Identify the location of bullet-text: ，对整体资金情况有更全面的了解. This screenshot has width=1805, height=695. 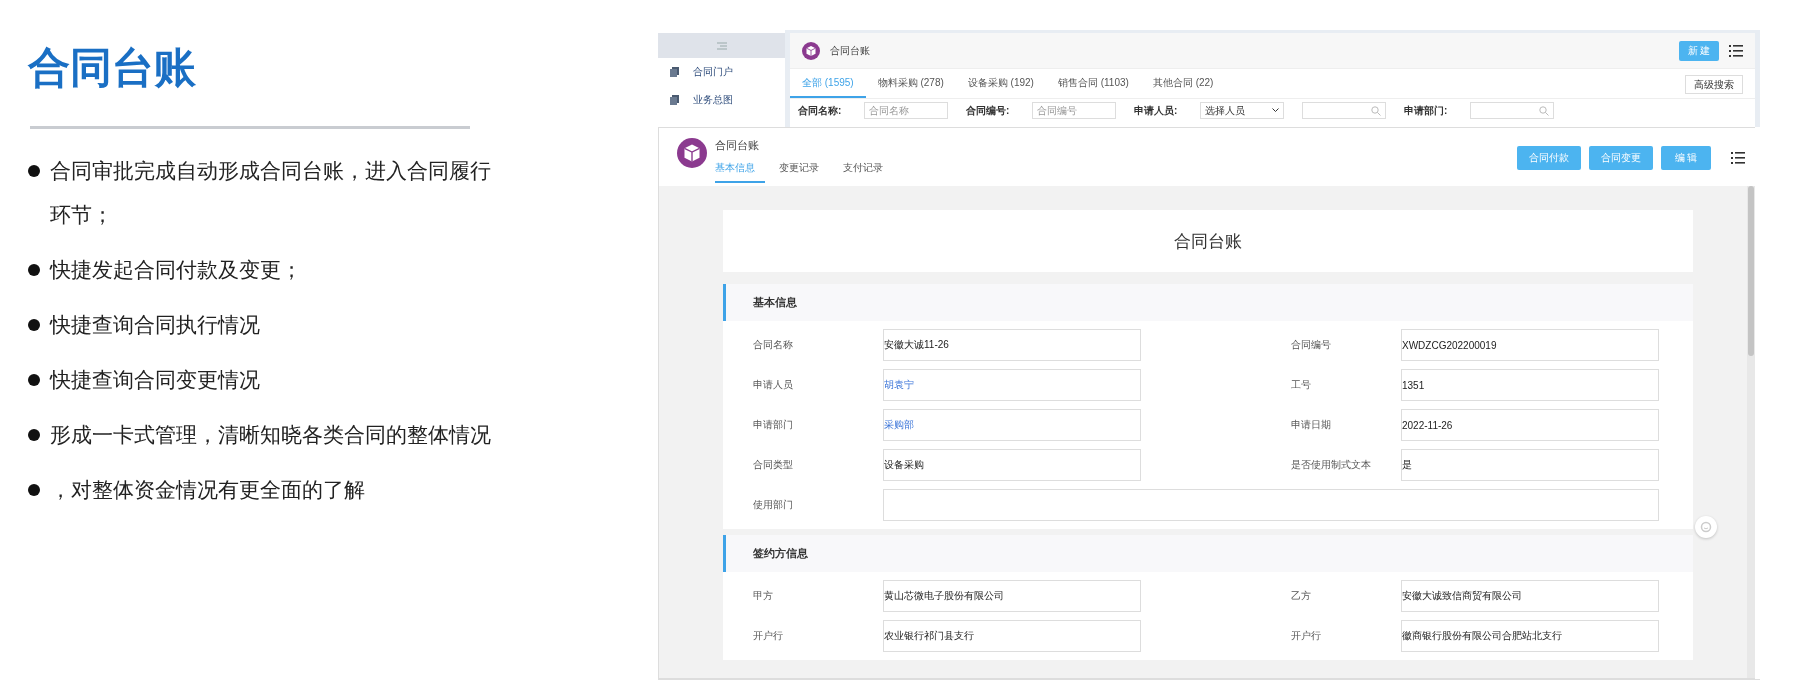
(207, 490).